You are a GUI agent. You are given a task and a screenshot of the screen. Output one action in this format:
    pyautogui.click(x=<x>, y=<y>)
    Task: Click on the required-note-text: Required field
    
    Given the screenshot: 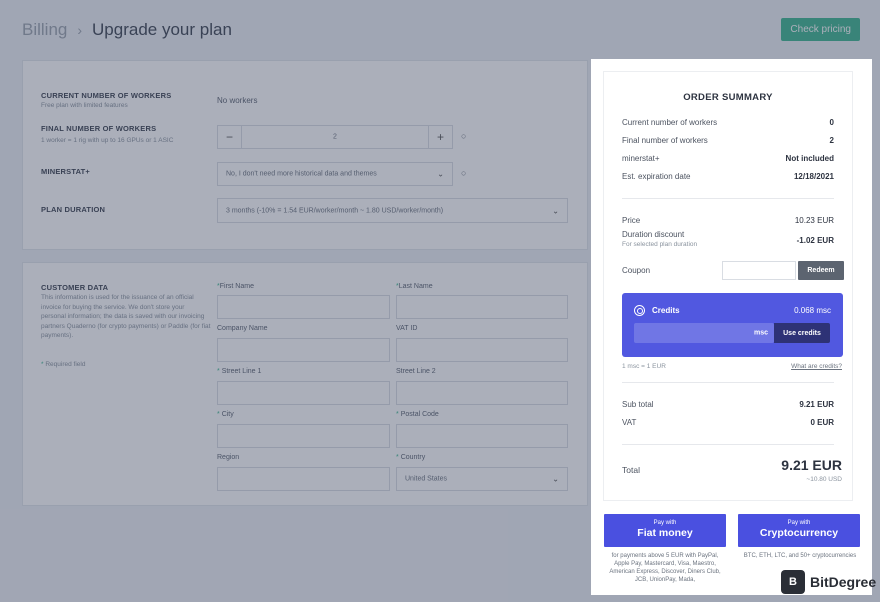 What is the action you would take?
    pyautogui.click(x=65, y=364)
    